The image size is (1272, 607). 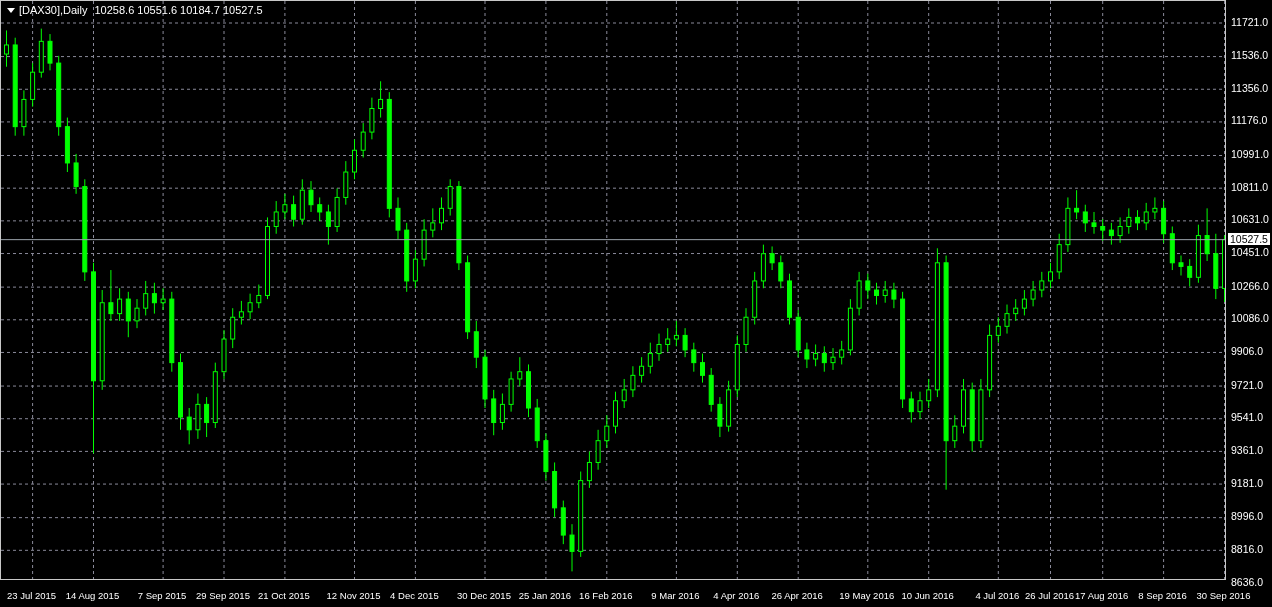 What do you see at coordinates (1162, 595) in the screenshot?
I see `date-label: 8 Sep 2016` at bounding box center [1162, 595].